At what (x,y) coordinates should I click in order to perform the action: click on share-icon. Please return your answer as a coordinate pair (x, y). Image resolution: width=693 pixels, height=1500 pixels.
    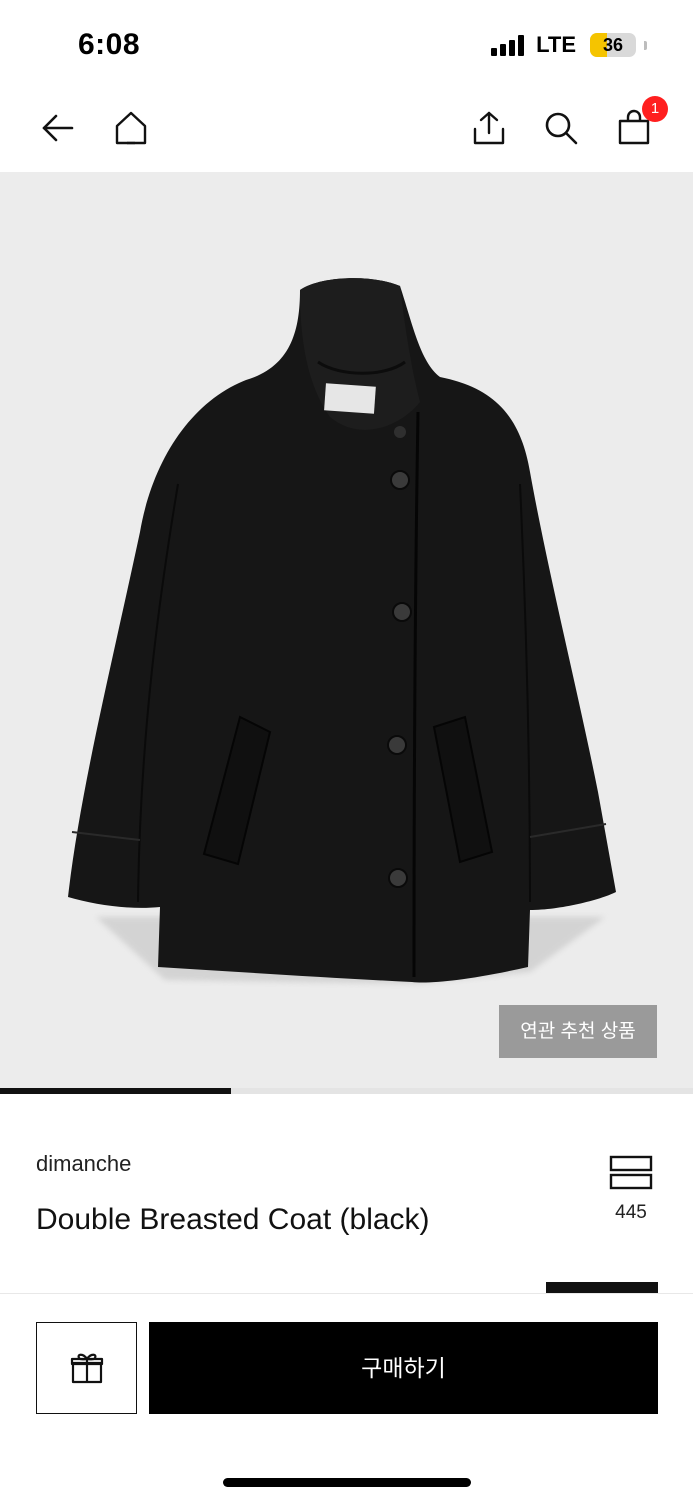
    Looking at the image, I should click on (489, 128).